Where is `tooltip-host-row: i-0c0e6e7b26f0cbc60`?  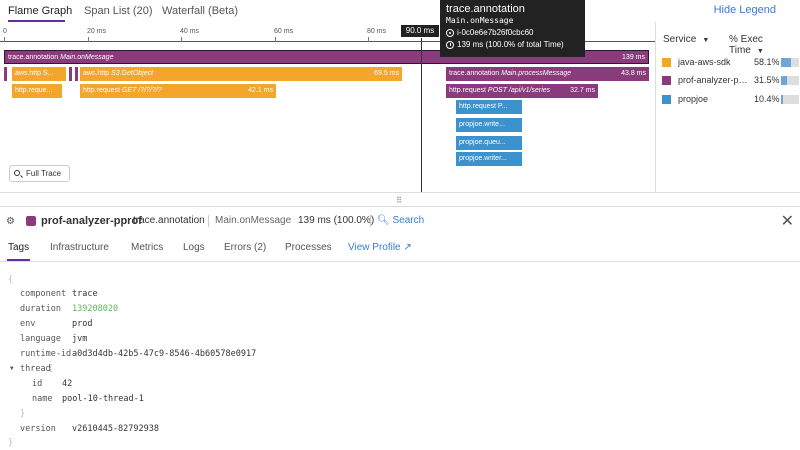 tooltip-host-row: i-0c0e6e7b26f0cbc60 is located at coordinates (512, 32).